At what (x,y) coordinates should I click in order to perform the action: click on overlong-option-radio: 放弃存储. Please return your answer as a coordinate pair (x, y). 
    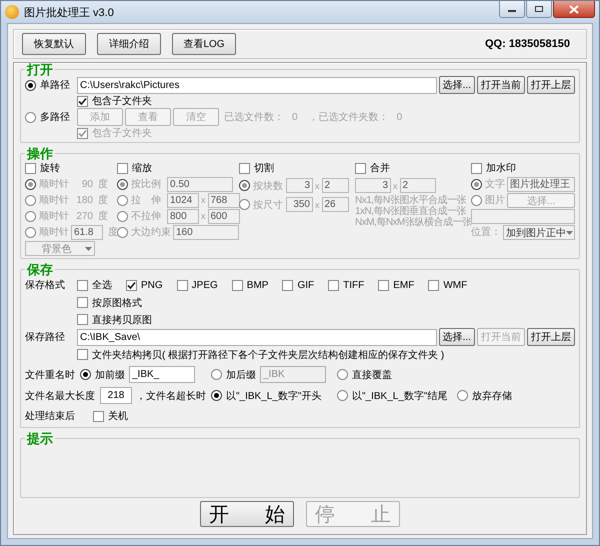
    Looking at the image, I should click on (484, 395).